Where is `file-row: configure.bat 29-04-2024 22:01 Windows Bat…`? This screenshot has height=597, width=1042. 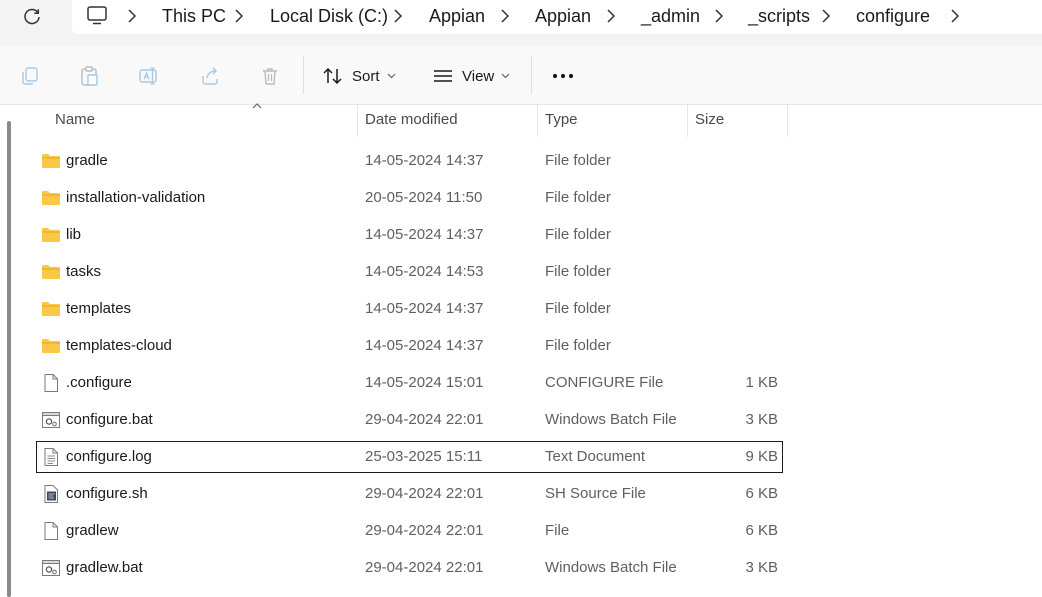
file-row: configure.bat 29-04-2024 22:01 Windows Bat… is located at coordinates (409, 420).